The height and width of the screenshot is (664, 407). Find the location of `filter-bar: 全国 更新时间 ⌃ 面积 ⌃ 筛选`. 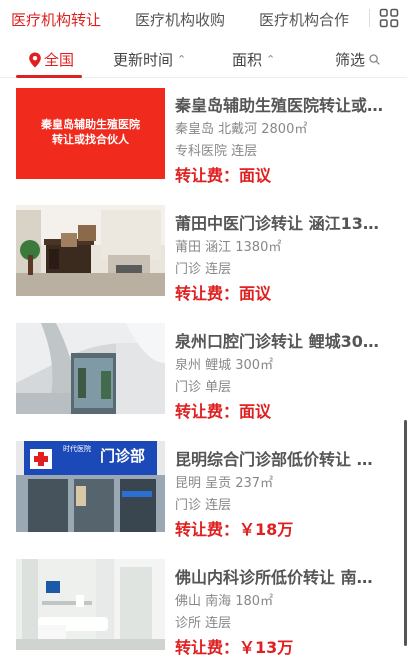

filter-bar: 全国 更新时间 ⌃ 面积 ⌃ 筛选 is located at coordinates (203, 58).